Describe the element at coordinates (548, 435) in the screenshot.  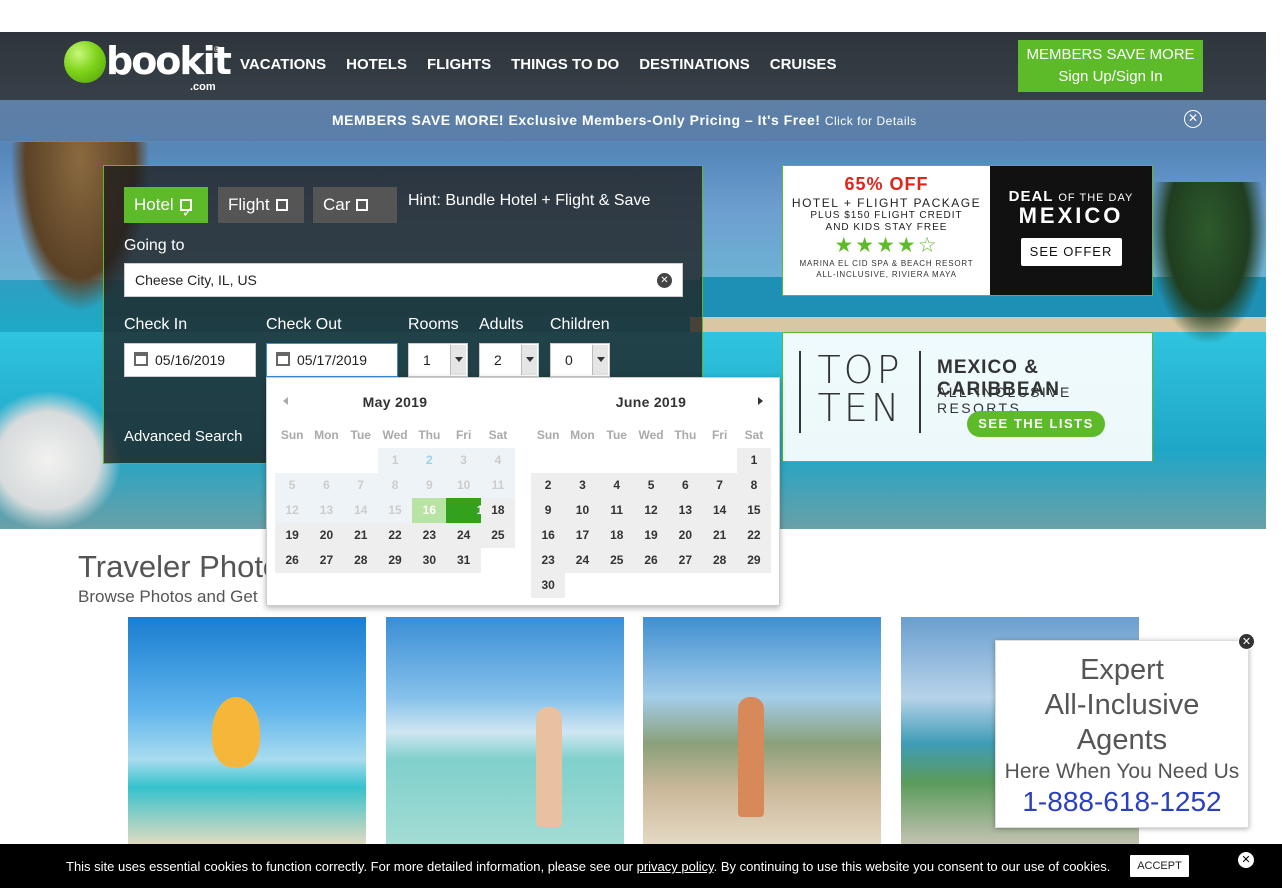
I see `weekday: Sun` at that location.